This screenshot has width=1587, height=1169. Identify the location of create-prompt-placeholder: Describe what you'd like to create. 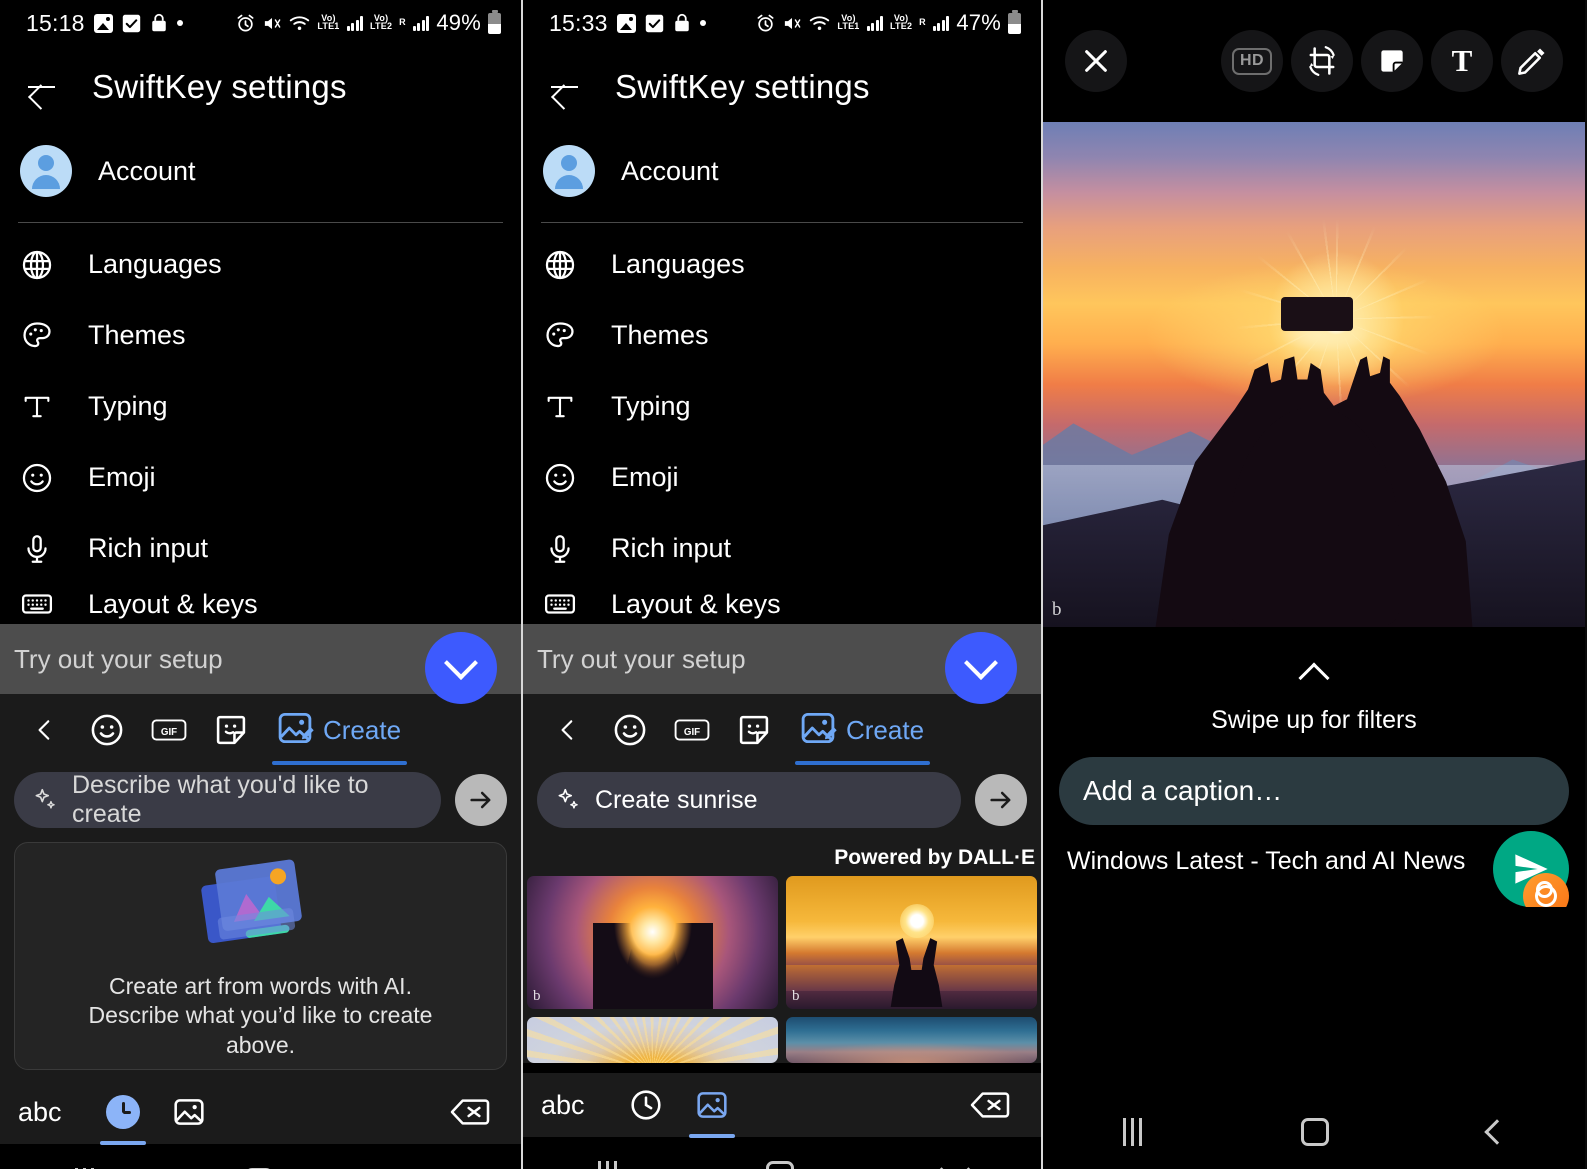
(220, 799).